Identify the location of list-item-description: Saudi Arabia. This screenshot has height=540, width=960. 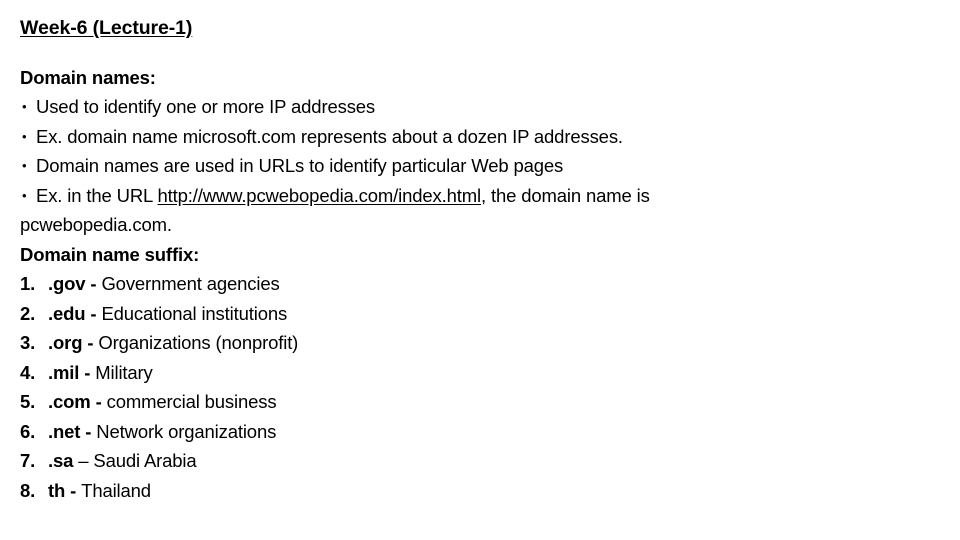
(145, 460).